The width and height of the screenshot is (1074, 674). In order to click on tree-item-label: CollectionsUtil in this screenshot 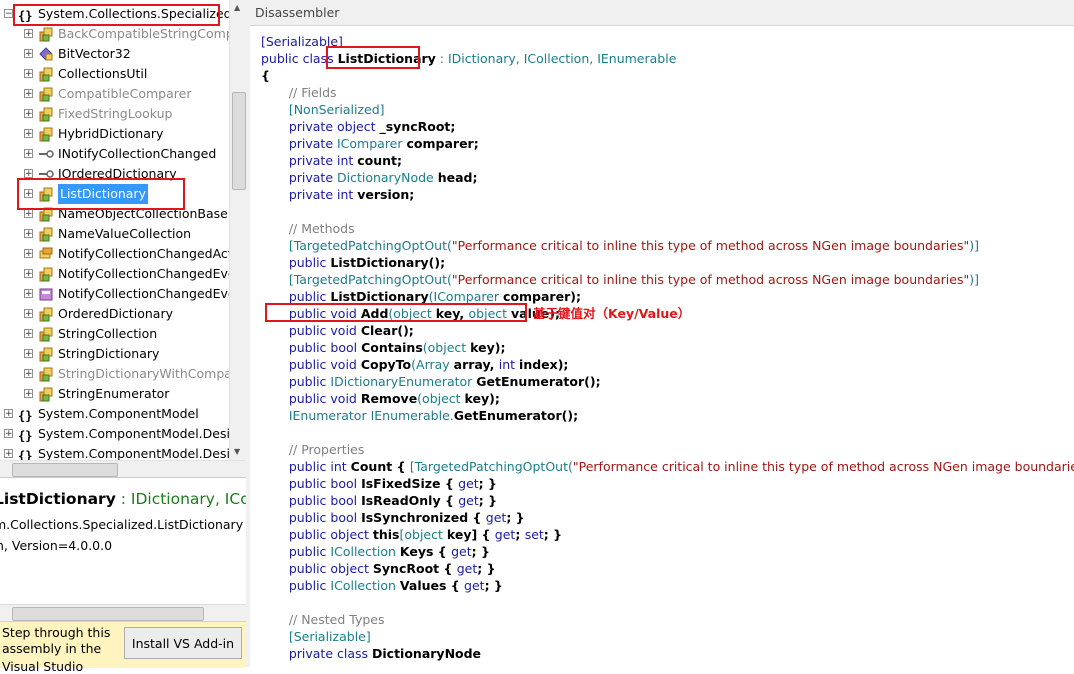, I will do `click(103, 73)`.